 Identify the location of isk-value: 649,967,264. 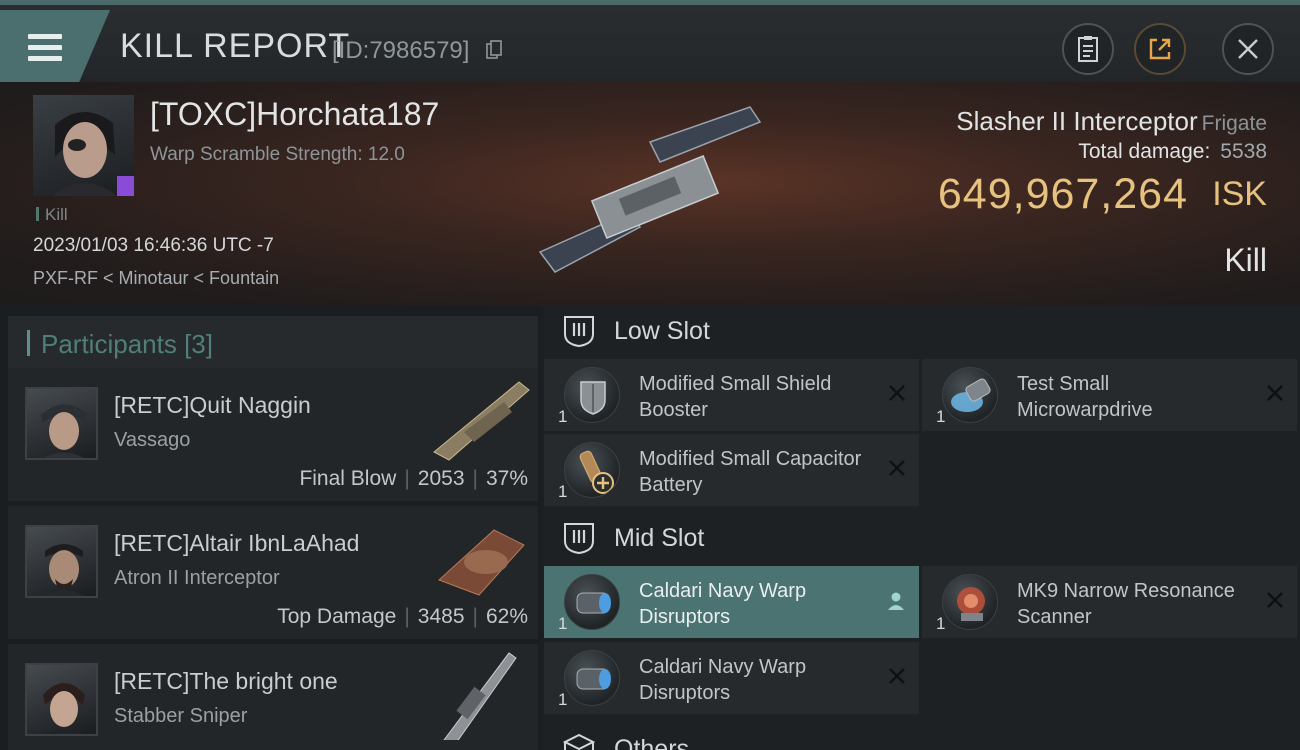
(1062, 194).